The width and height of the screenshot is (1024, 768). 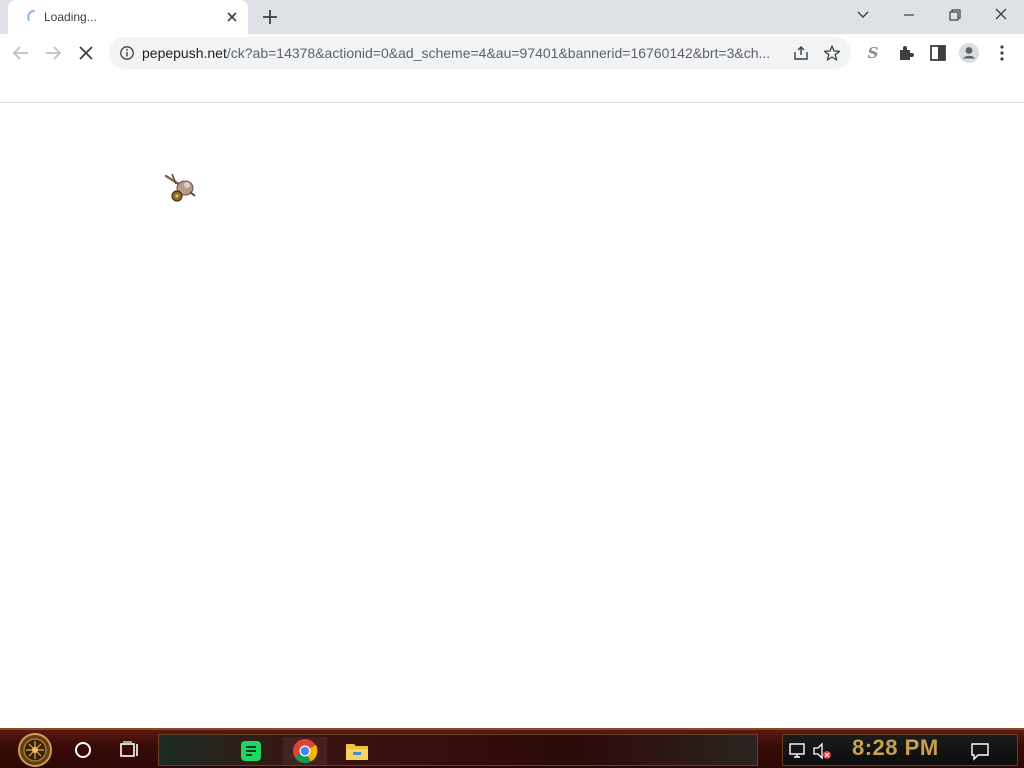 What do you see at coordinates (955, 15) in the screenshot?
I see `restore-icon` at bounding box center [955, 15].